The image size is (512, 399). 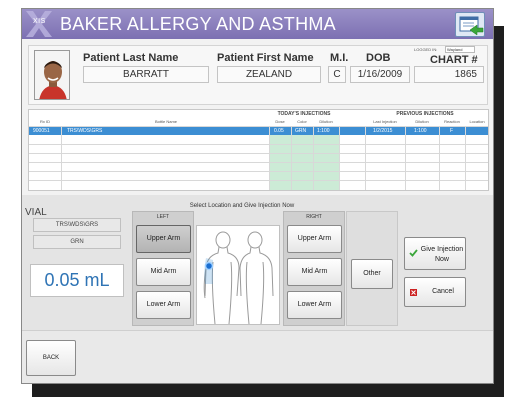 I want to click on vial-bottle-name: TRS\WDS\GRS, so click(x=77, y=225).